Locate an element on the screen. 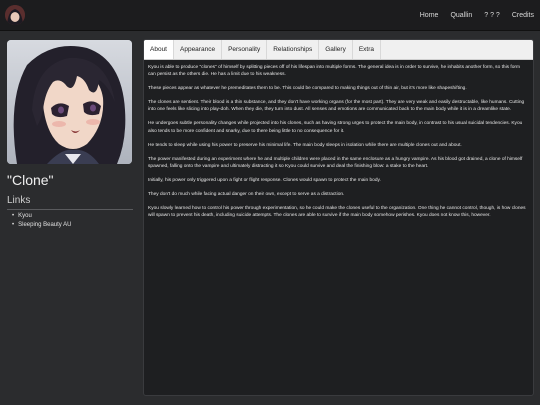  link-sleeping-beauty-au: Sleeping Beauty AU is located at coordinates (41, 225).